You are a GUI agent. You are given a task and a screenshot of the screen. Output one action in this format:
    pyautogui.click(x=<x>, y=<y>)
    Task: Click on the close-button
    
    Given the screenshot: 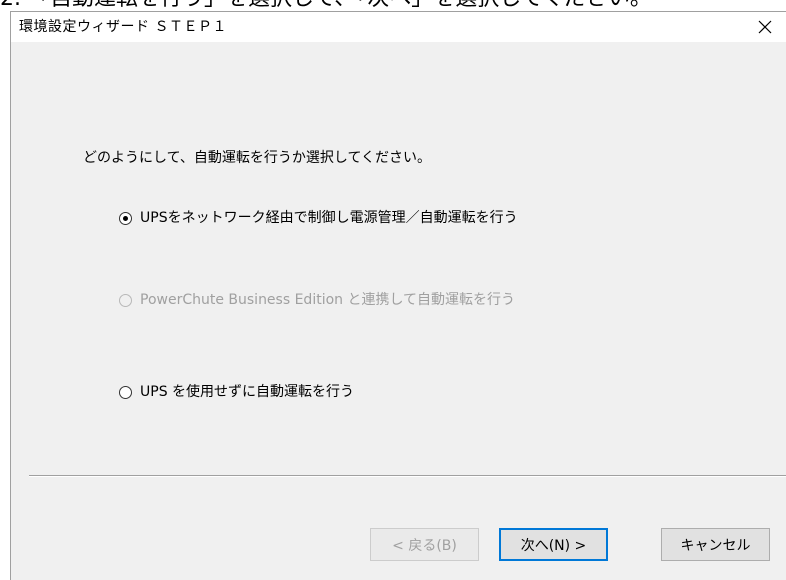 What is the action you would take?
    pyautogui.click(x=764, y=27)
    